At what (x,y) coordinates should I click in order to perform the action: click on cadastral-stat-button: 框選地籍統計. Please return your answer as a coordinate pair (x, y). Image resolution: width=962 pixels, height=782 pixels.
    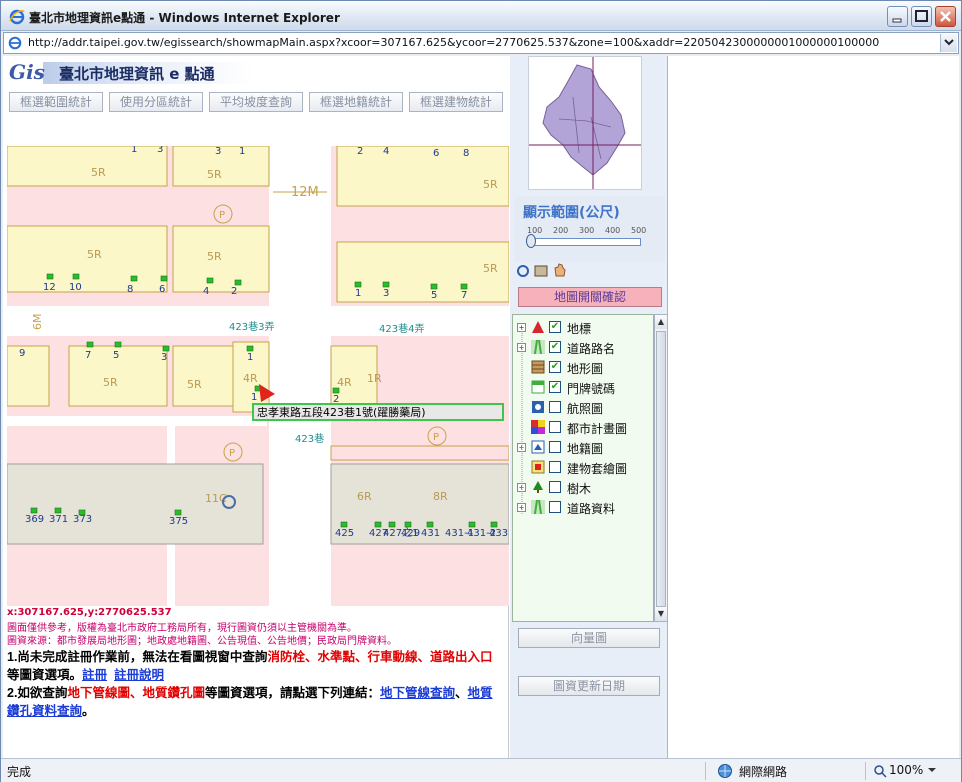
    Looking at the image, I should click on (356, 102).